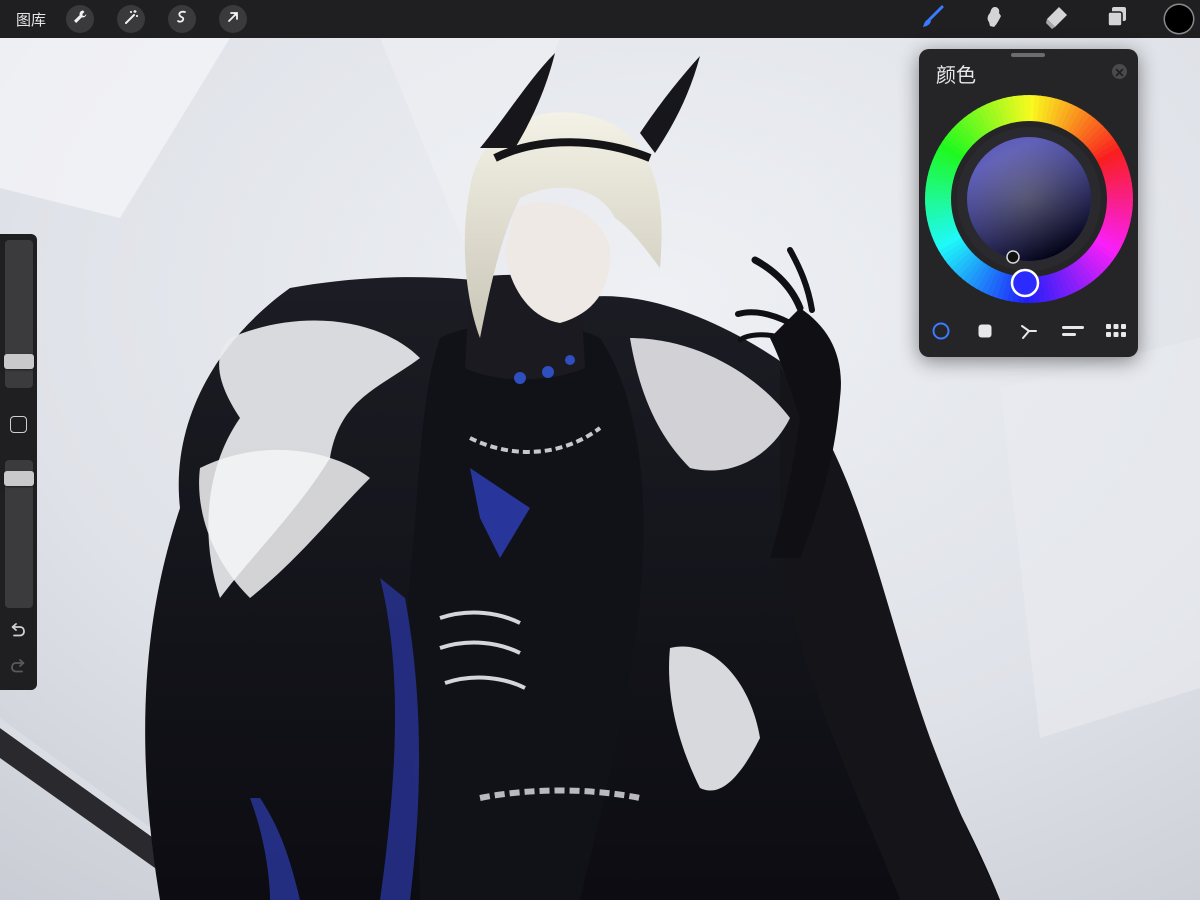  What do you see at coordinates (985, 331) in the screenshot?
I see `classic-icon` at bounding box center [985, 331].